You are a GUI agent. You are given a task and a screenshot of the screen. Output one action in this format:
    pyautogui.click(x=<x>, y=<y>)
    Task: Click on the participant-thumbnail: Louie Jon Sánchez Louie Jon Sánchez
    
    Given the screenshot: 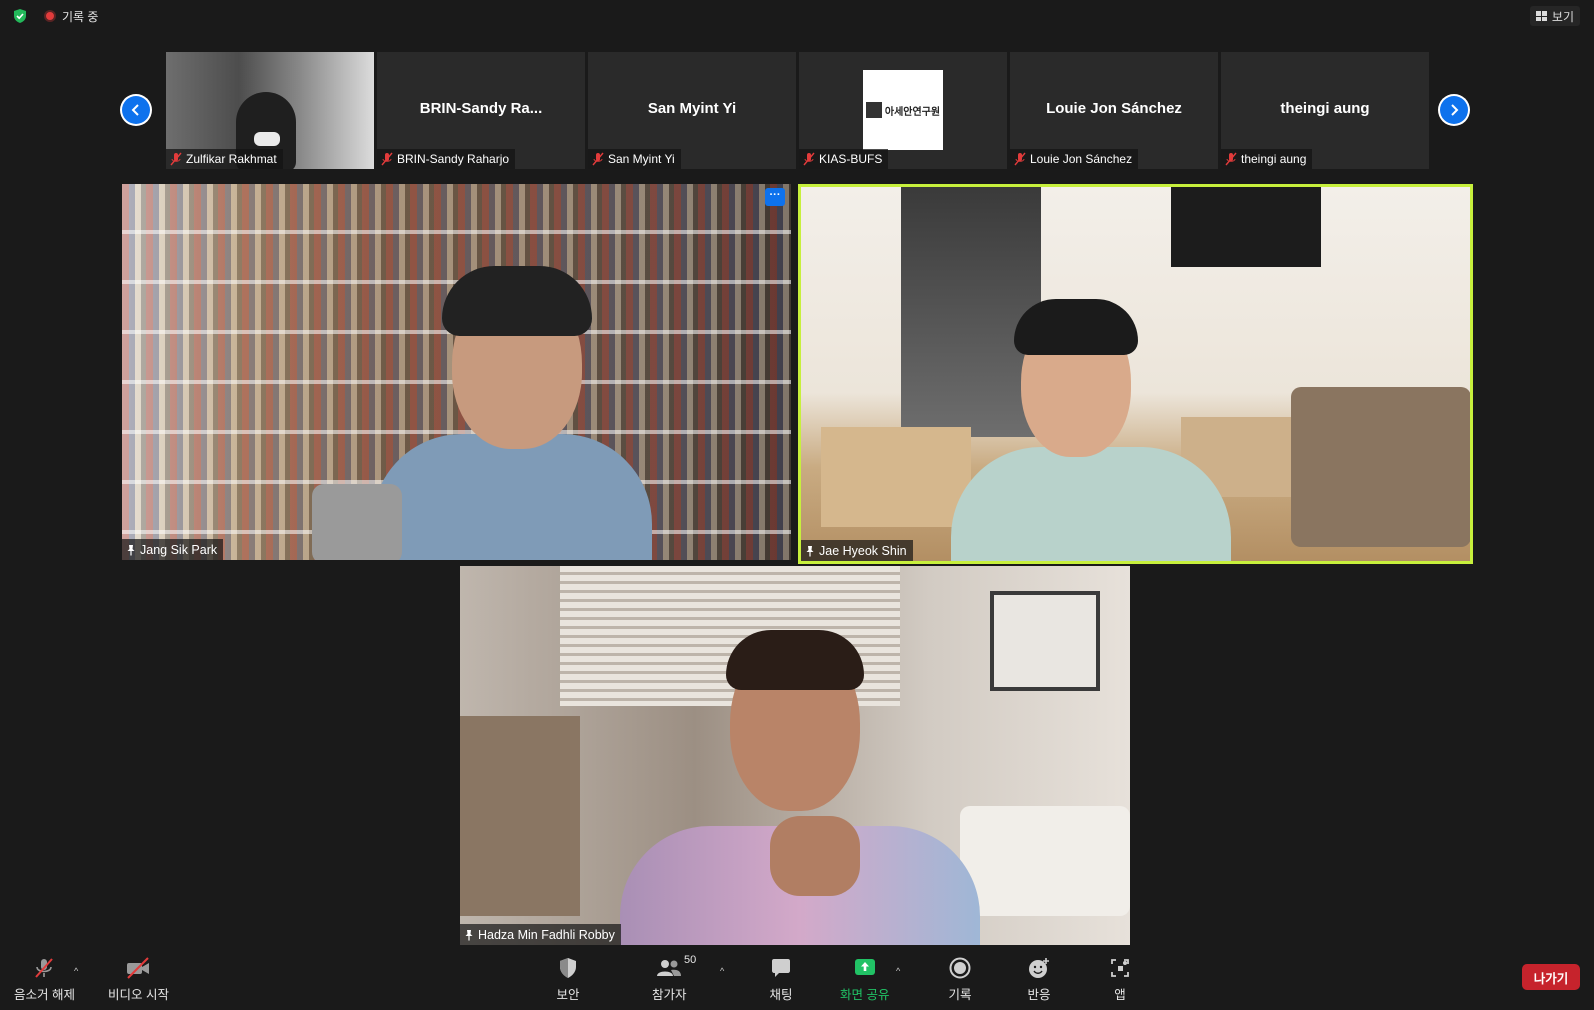 What is the action you would take?
    pyautogui.click(x=1114, y=110)
    